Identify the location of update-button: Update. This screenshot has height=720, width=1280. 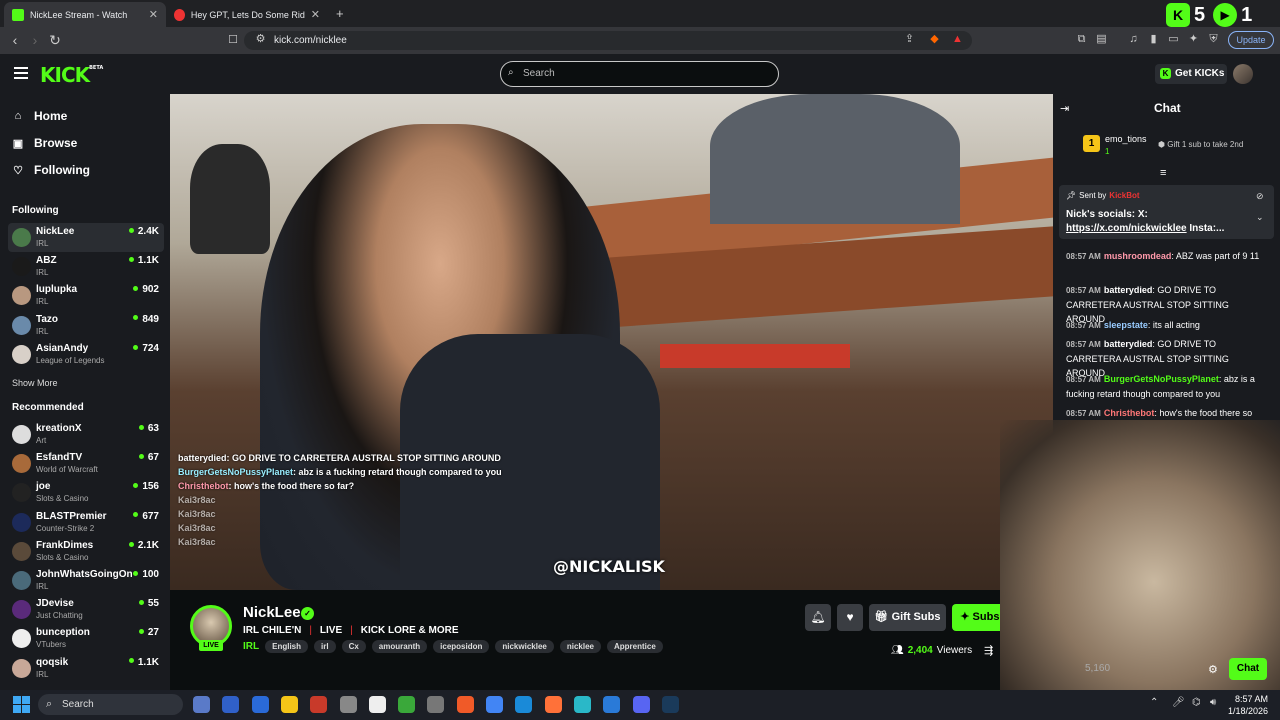
(1251, 40).